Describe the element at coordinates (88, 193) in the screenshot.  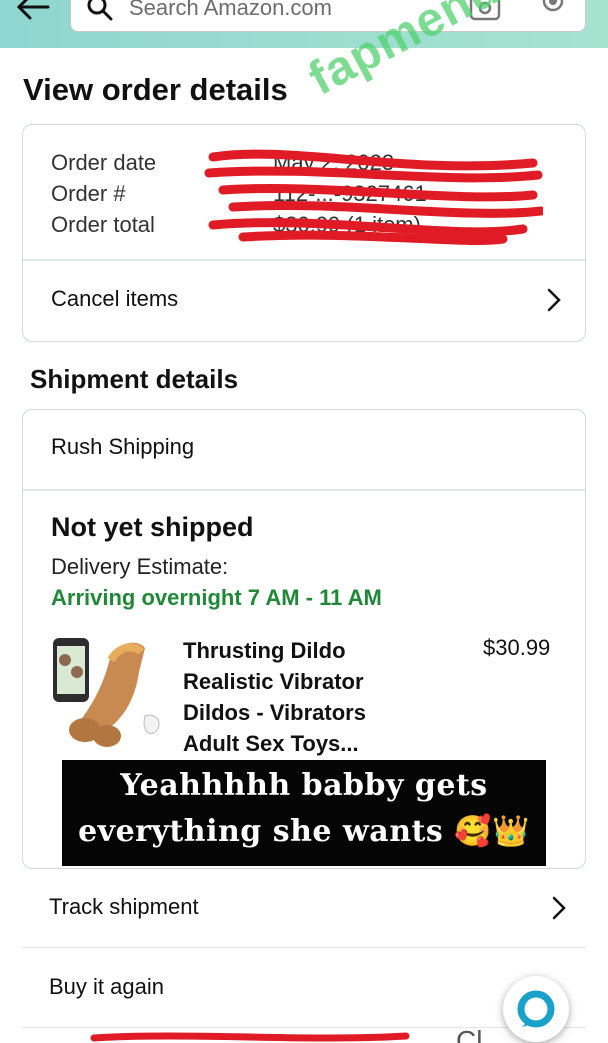
I see `order-number-label: Order #` at that location.